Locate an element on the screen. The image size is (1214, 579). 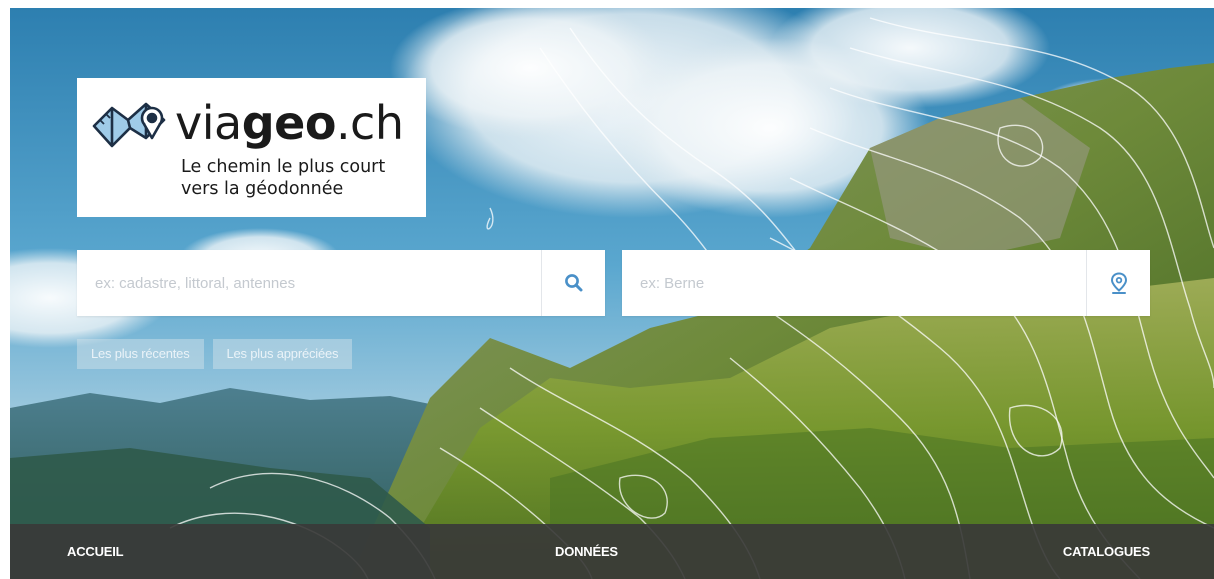
keyword-search-button is located at coordinates (573, 283).